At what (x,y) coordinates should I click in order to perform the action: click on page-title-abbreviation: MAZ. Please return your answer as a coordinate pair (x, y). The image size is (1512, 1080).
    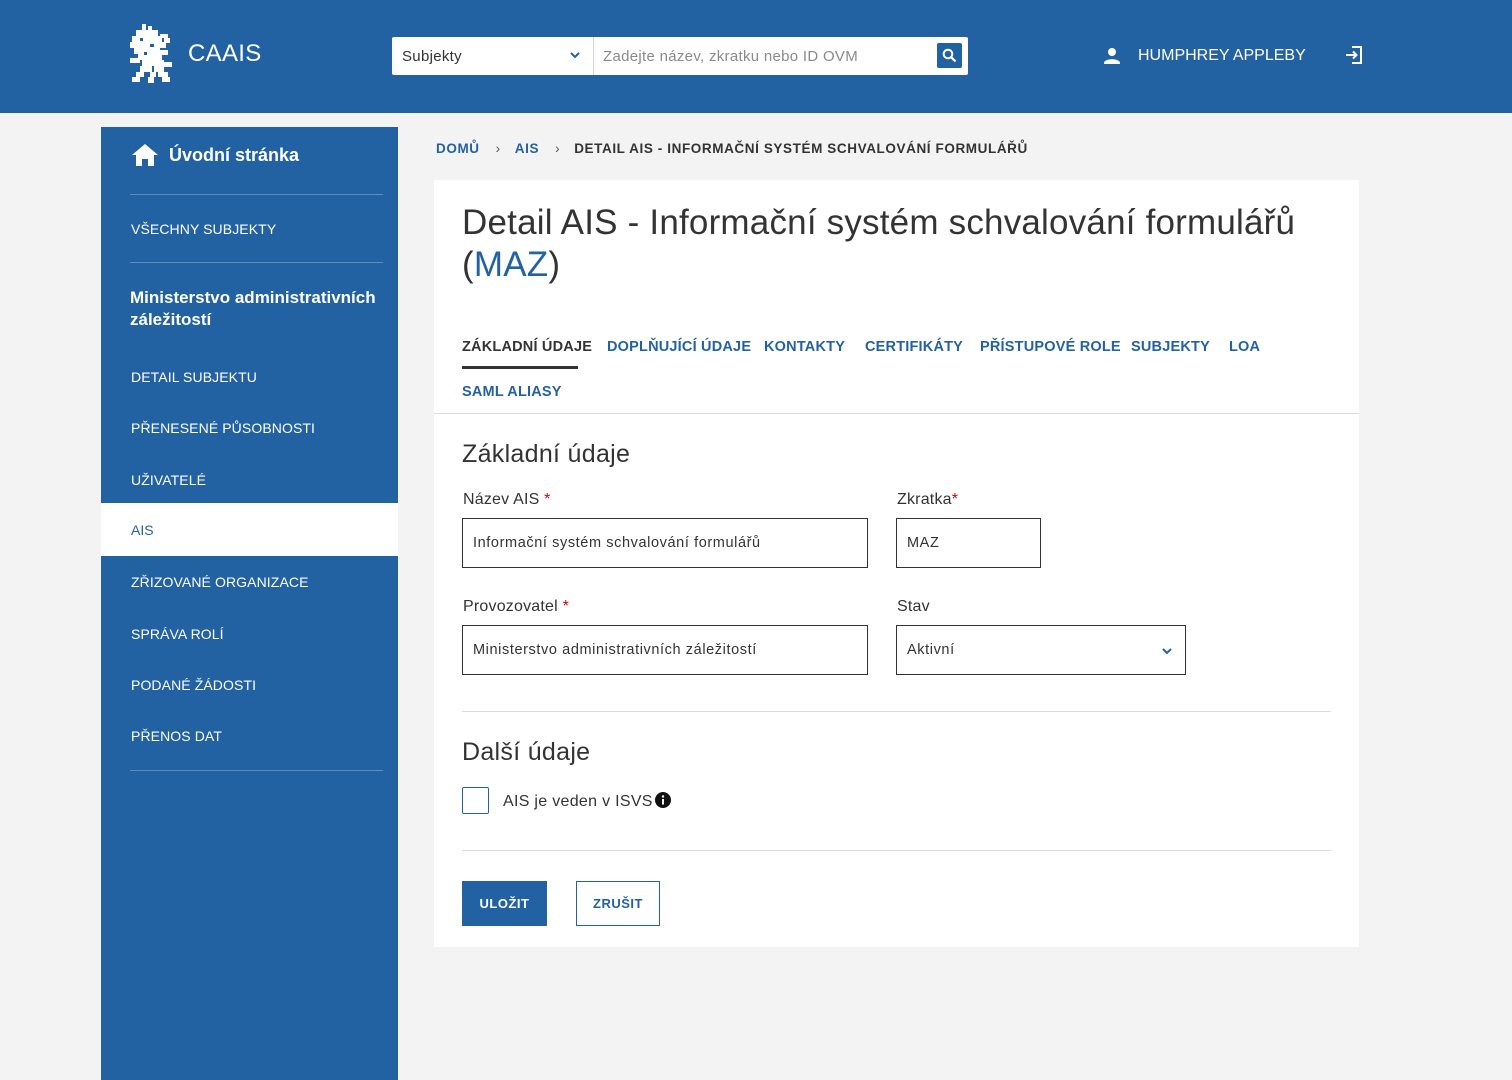
    Looking at the image, I should click on (511, 264).